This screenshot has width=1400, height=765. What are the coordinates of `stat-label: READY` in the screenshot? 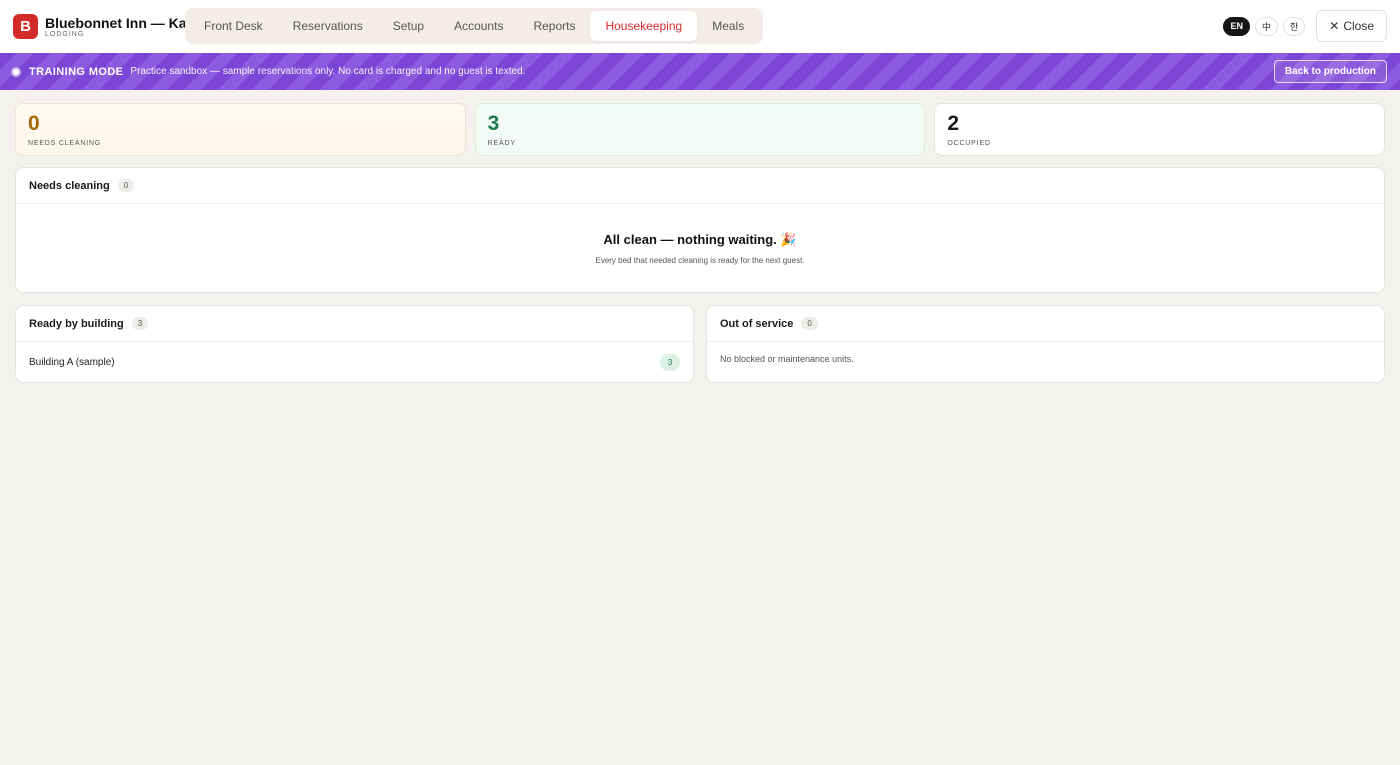 It's located at (501, 143).